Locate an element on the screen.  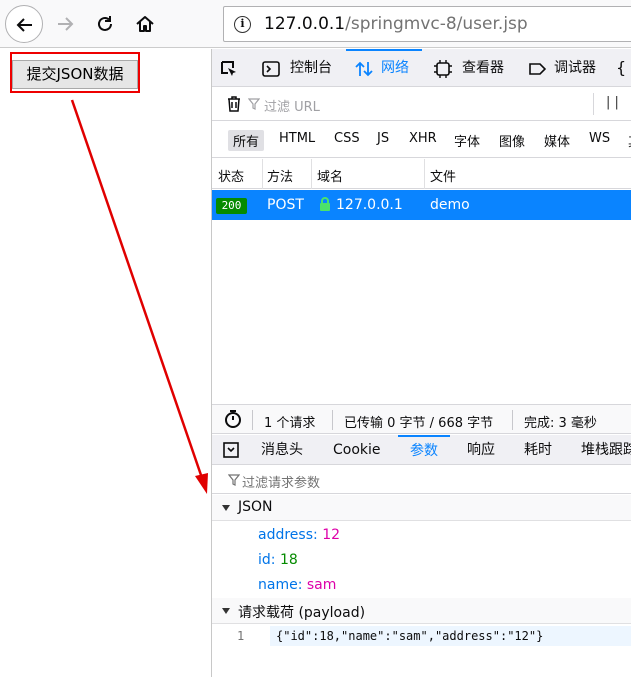
param-row-address: address: 12 is located at coordinates (299, 535).